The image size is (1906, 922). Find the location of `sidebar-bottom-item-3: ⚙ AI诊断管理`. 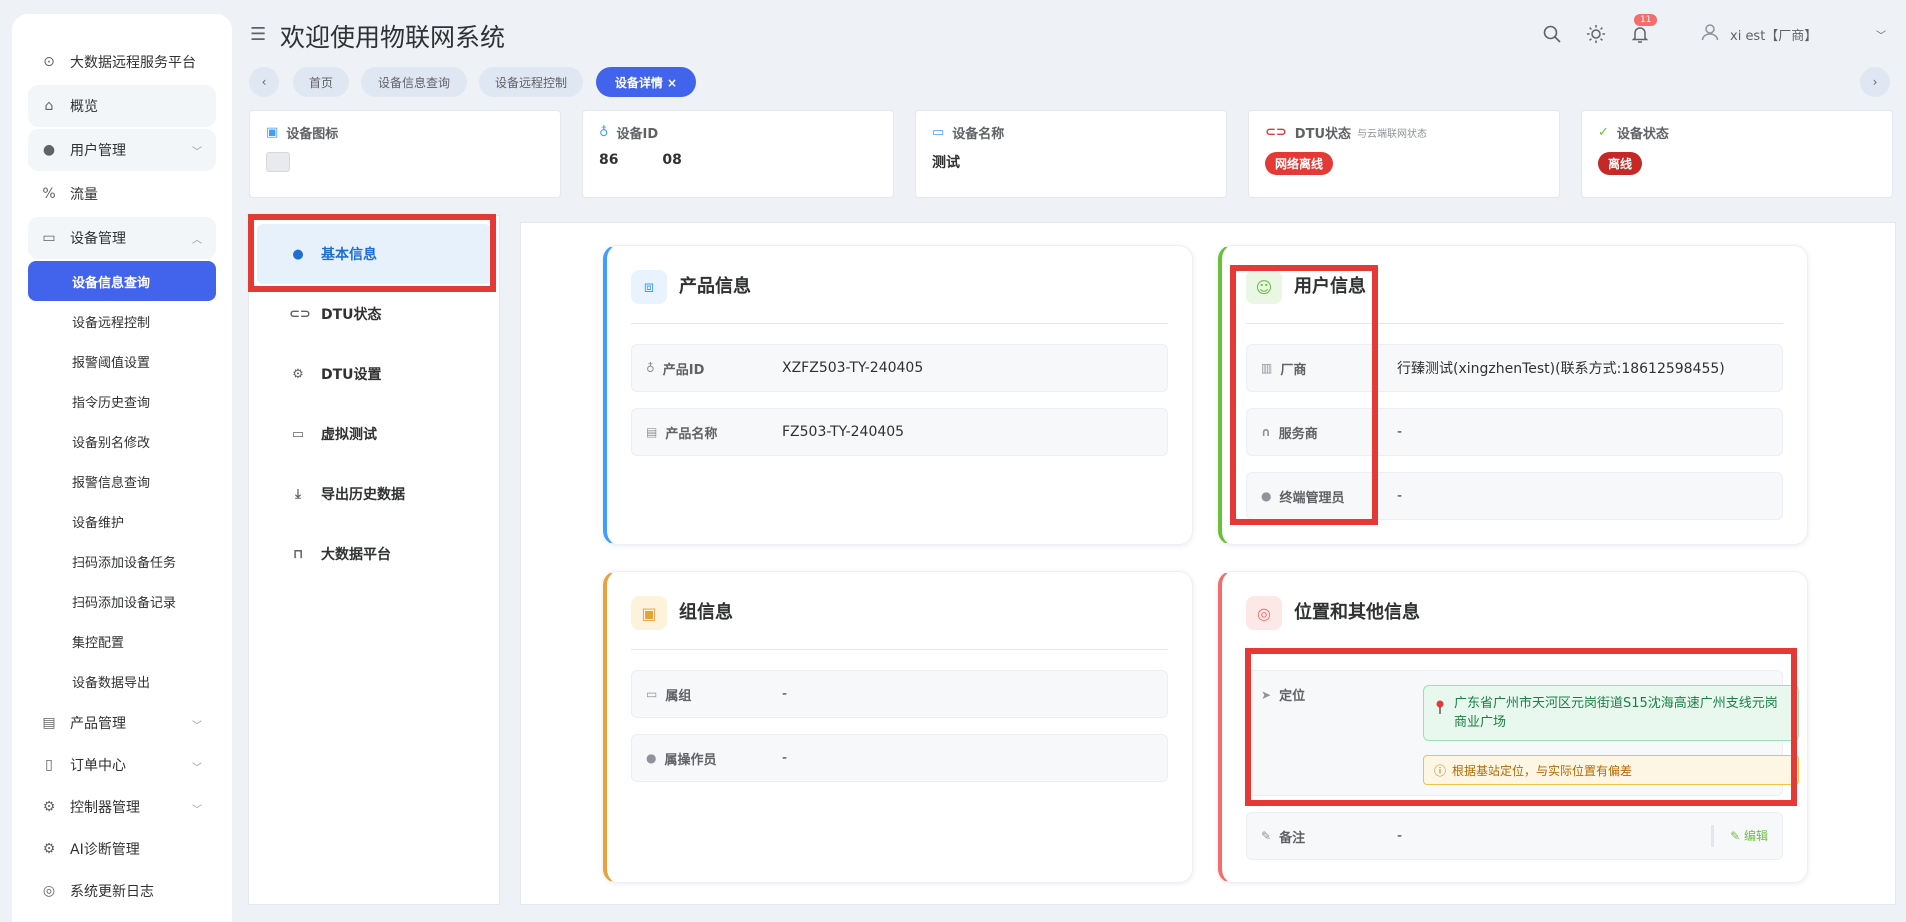

sidebar-bottom-item-3: ⚙ AI诊断管理 is located at coordinates (122, 849).